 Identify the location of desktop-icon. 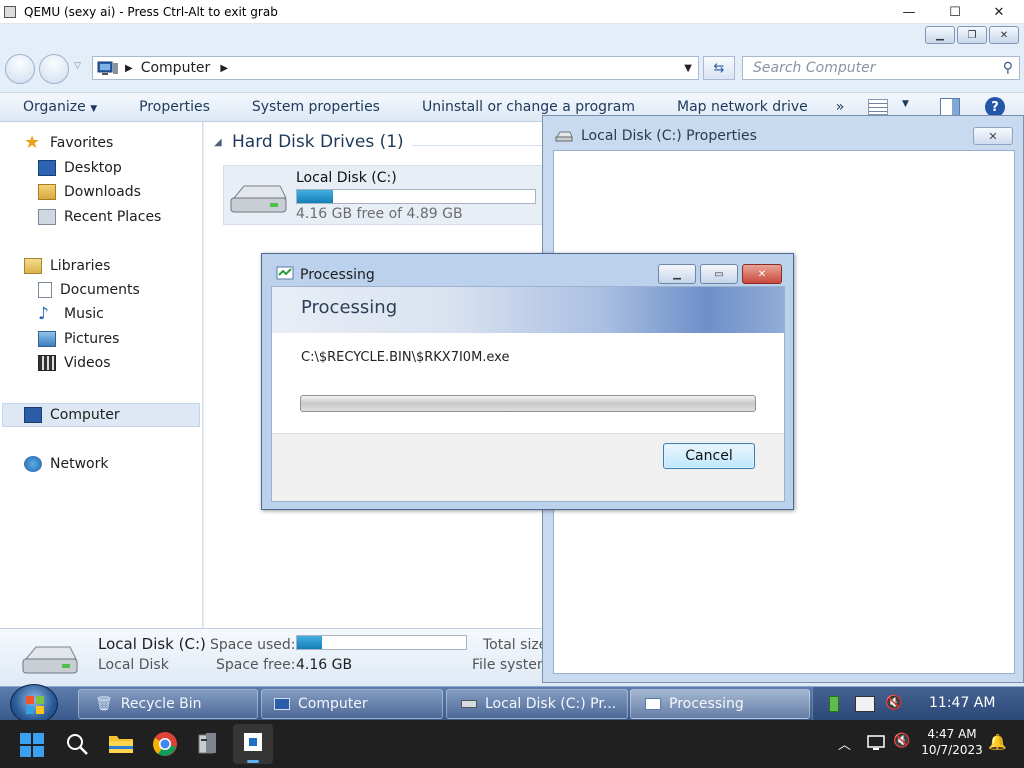
(47, 168).